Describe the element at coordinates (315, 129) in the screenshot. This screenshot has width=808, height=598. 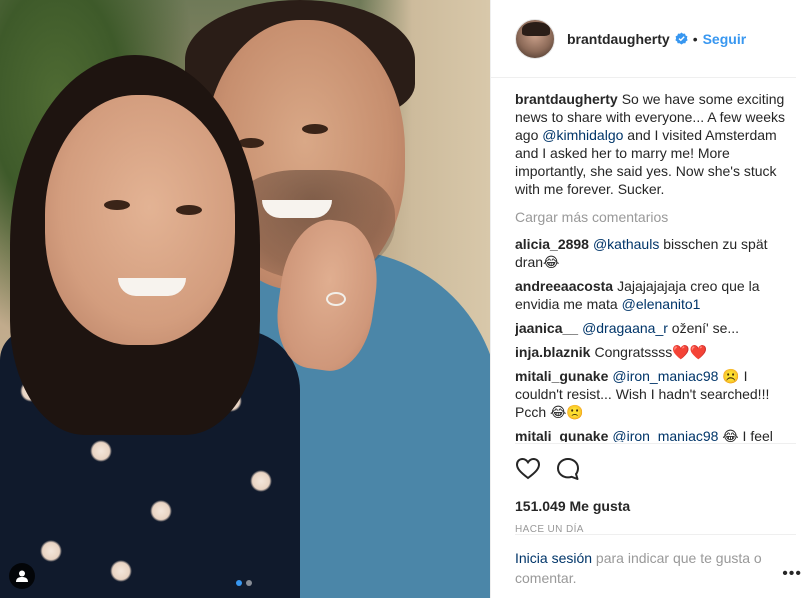
I see `photo-man-eye-right` at that location.